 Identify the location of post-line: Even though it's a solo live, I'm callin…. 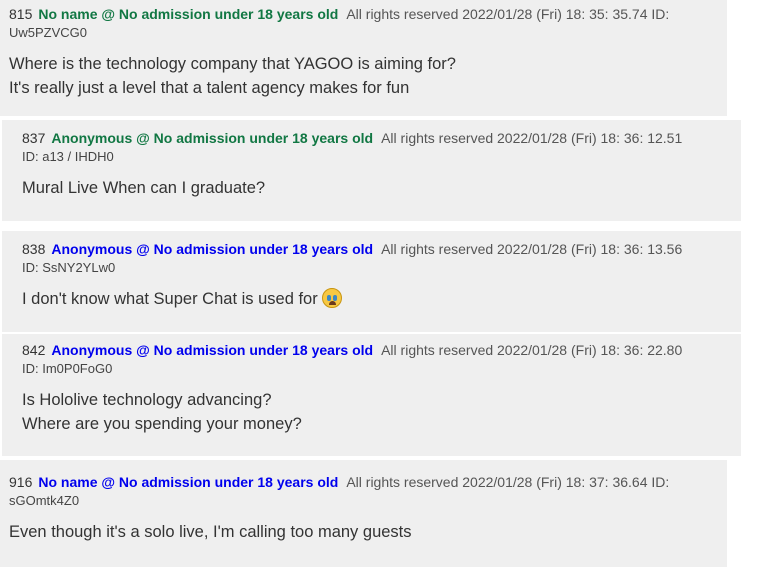
(210, 532).